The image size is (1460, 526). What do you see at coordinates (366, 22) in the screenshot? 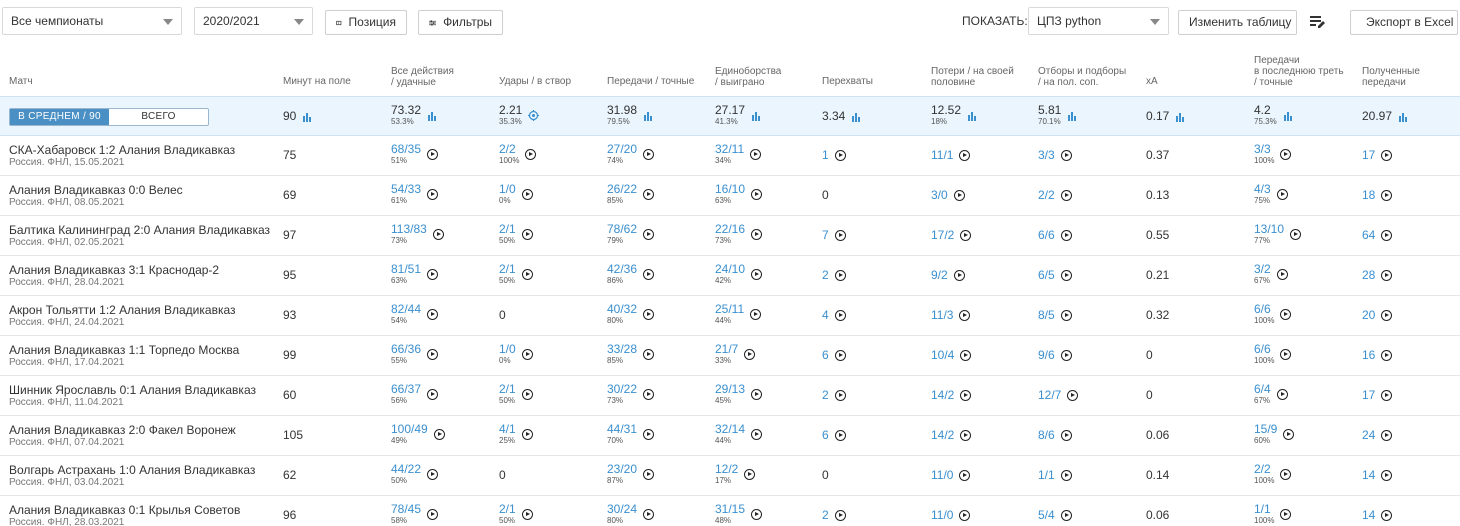
I see `position-button: Позиция` at bounding box center [366, 22].